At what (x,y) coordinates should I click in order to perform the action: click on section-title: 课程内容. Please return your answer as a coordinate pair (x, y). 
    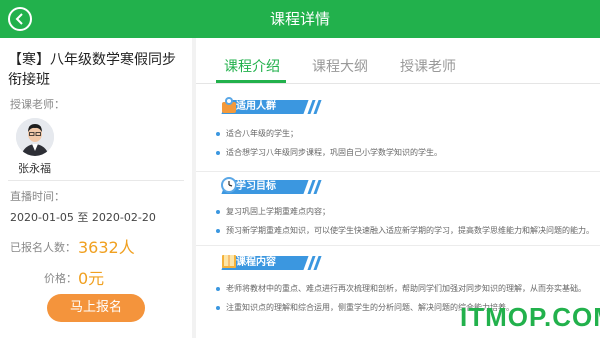
    Looking at the image, I should click on (256, 262).